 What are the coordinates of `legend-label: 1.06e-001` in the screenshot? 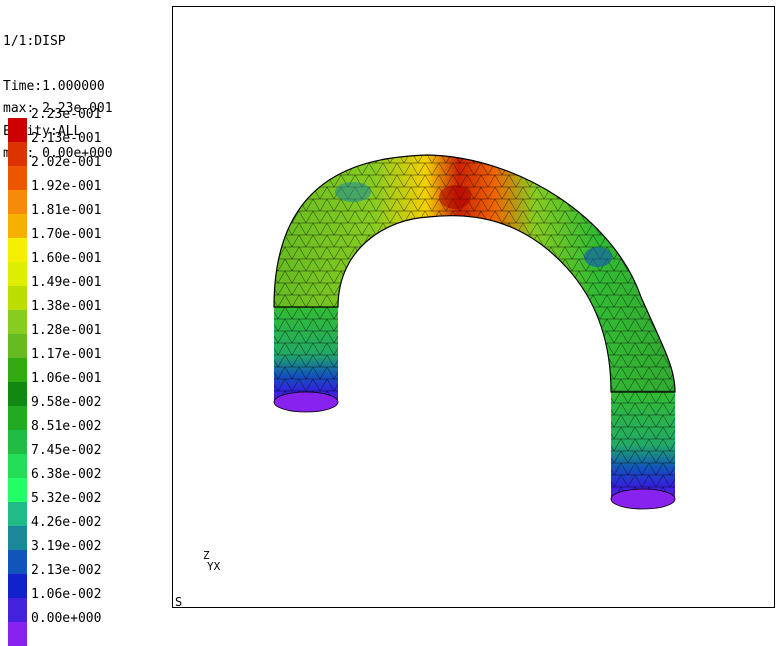 It's located at (66, 378).